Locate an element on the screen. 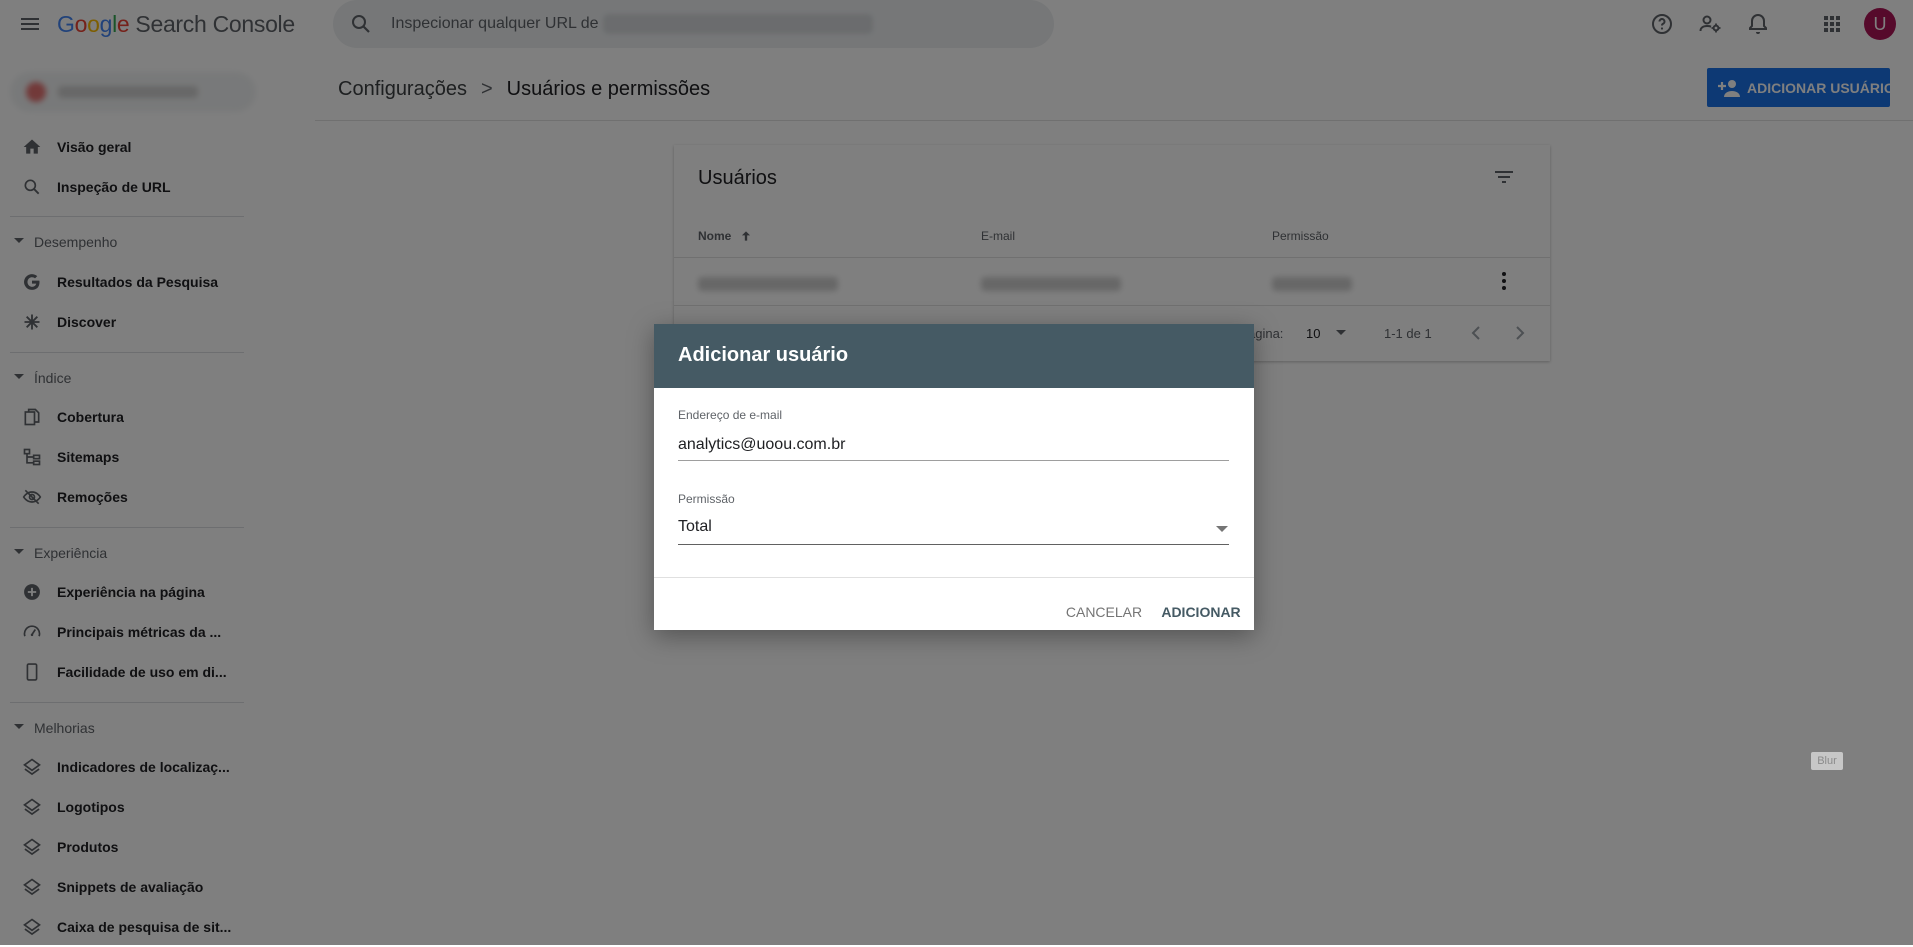 The image size is (1913, 947). cancel-label: CANCELAR is located at coordinates (1104, 612).